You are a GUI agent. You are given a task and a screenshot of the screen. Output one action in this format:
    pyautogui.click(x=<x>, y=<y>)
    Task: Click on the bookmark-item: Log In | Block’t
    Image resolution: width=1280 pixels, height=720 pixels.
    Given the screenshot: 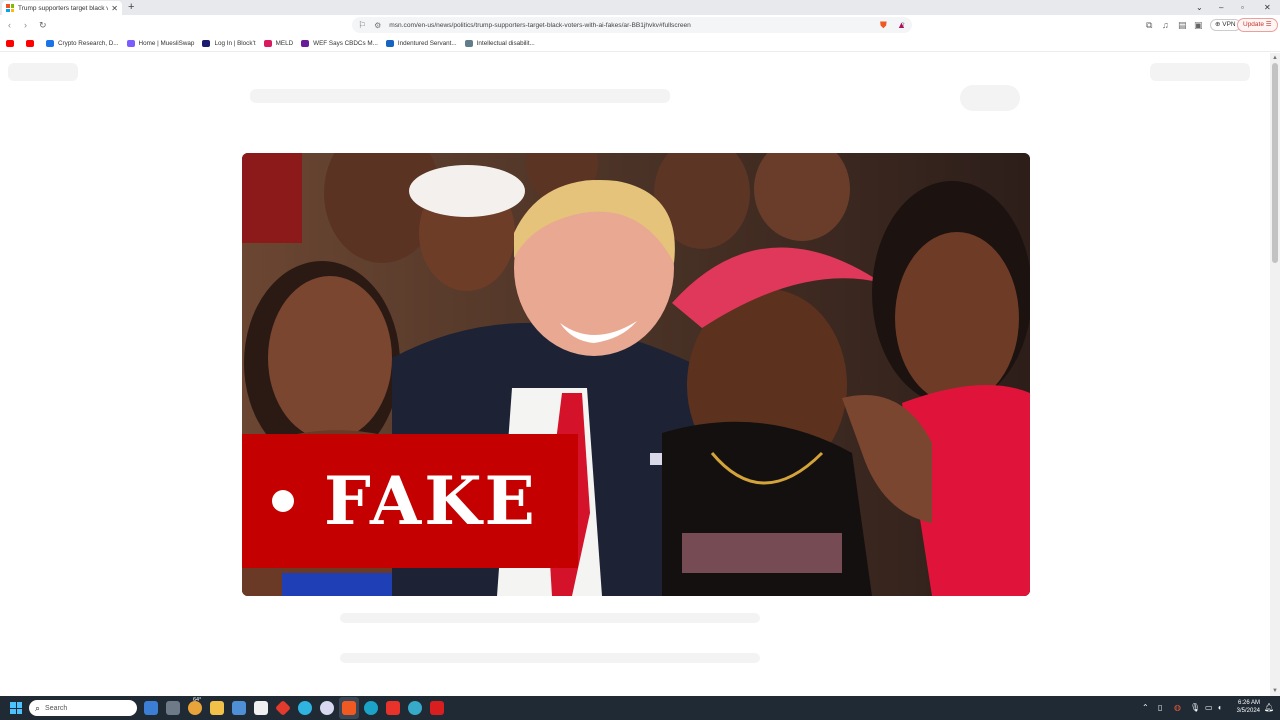 What is the action you would take?
    pyautogui.click(x=229, y=43)
    